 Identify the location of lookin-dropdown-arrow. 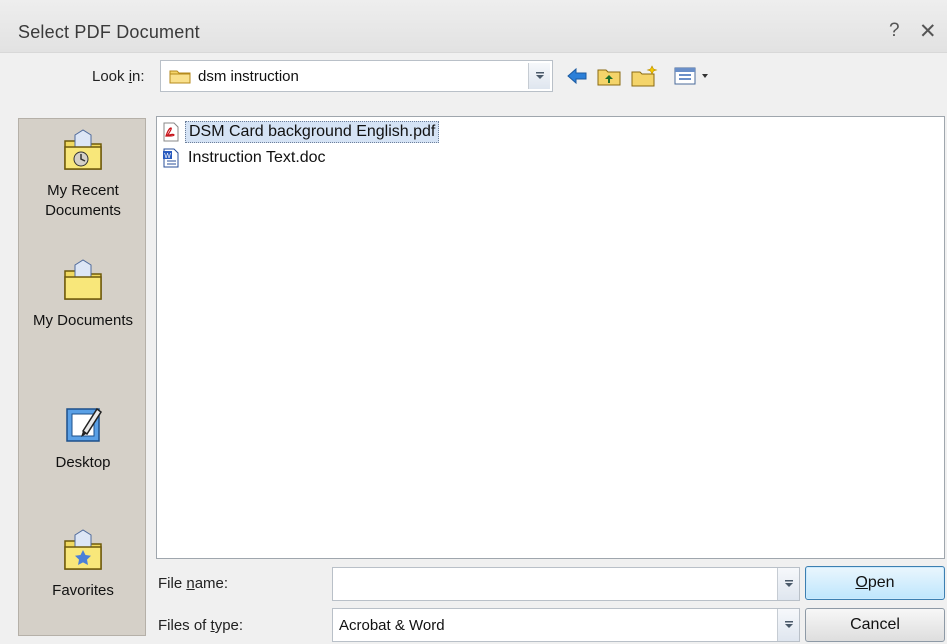
(539, 76).